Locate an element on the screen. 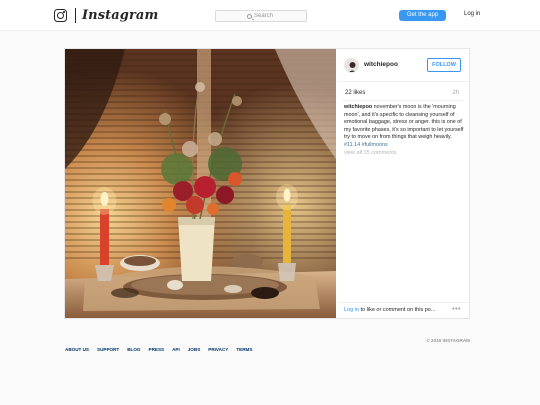  avatar is located at coordinates (351, 65).